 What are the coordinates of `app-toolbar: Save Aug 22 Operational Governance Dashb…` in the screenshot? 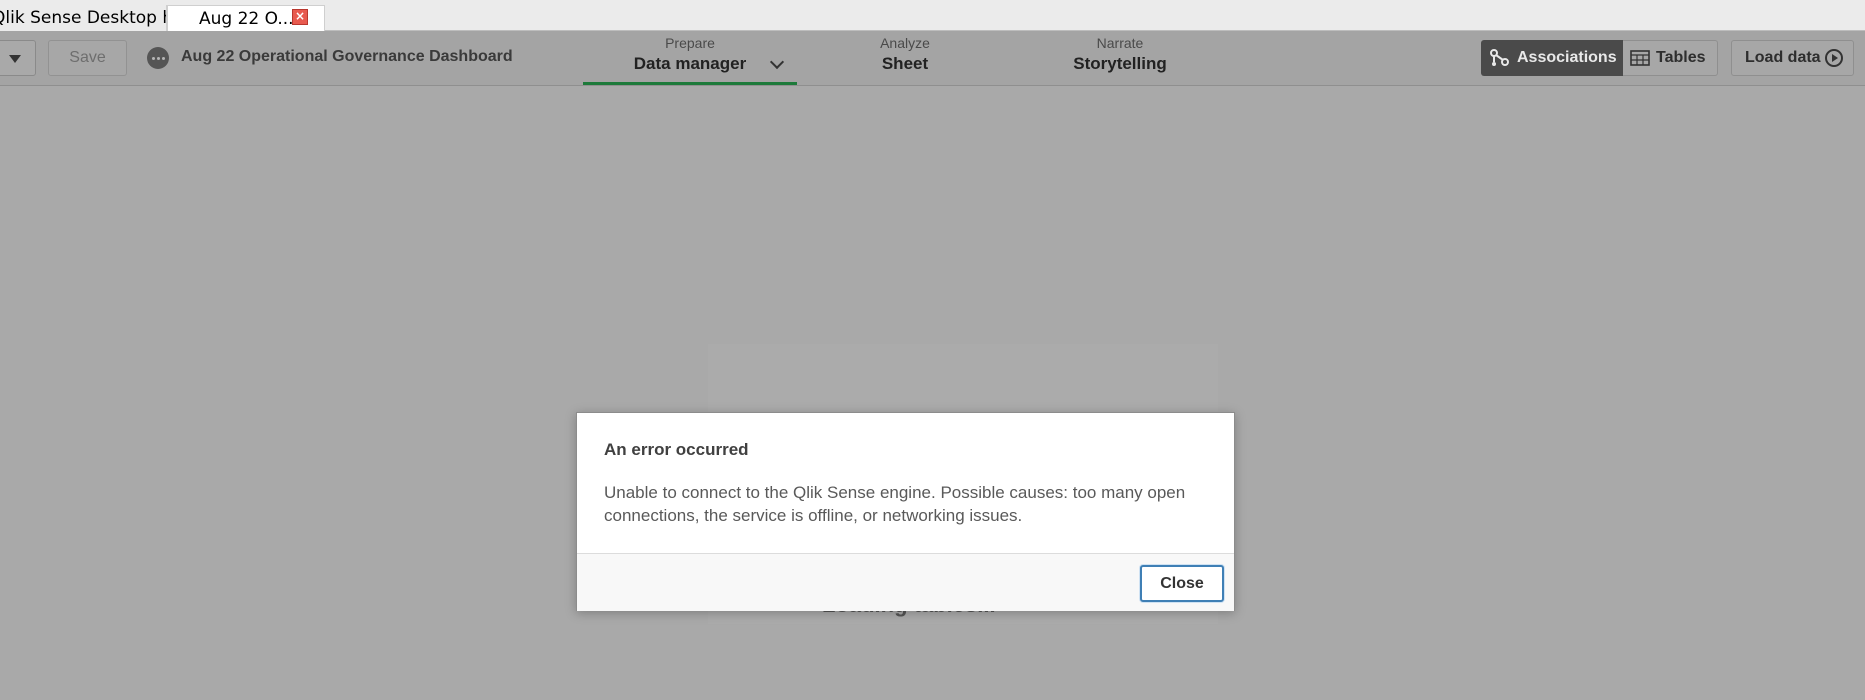 It's located at (932, 58).